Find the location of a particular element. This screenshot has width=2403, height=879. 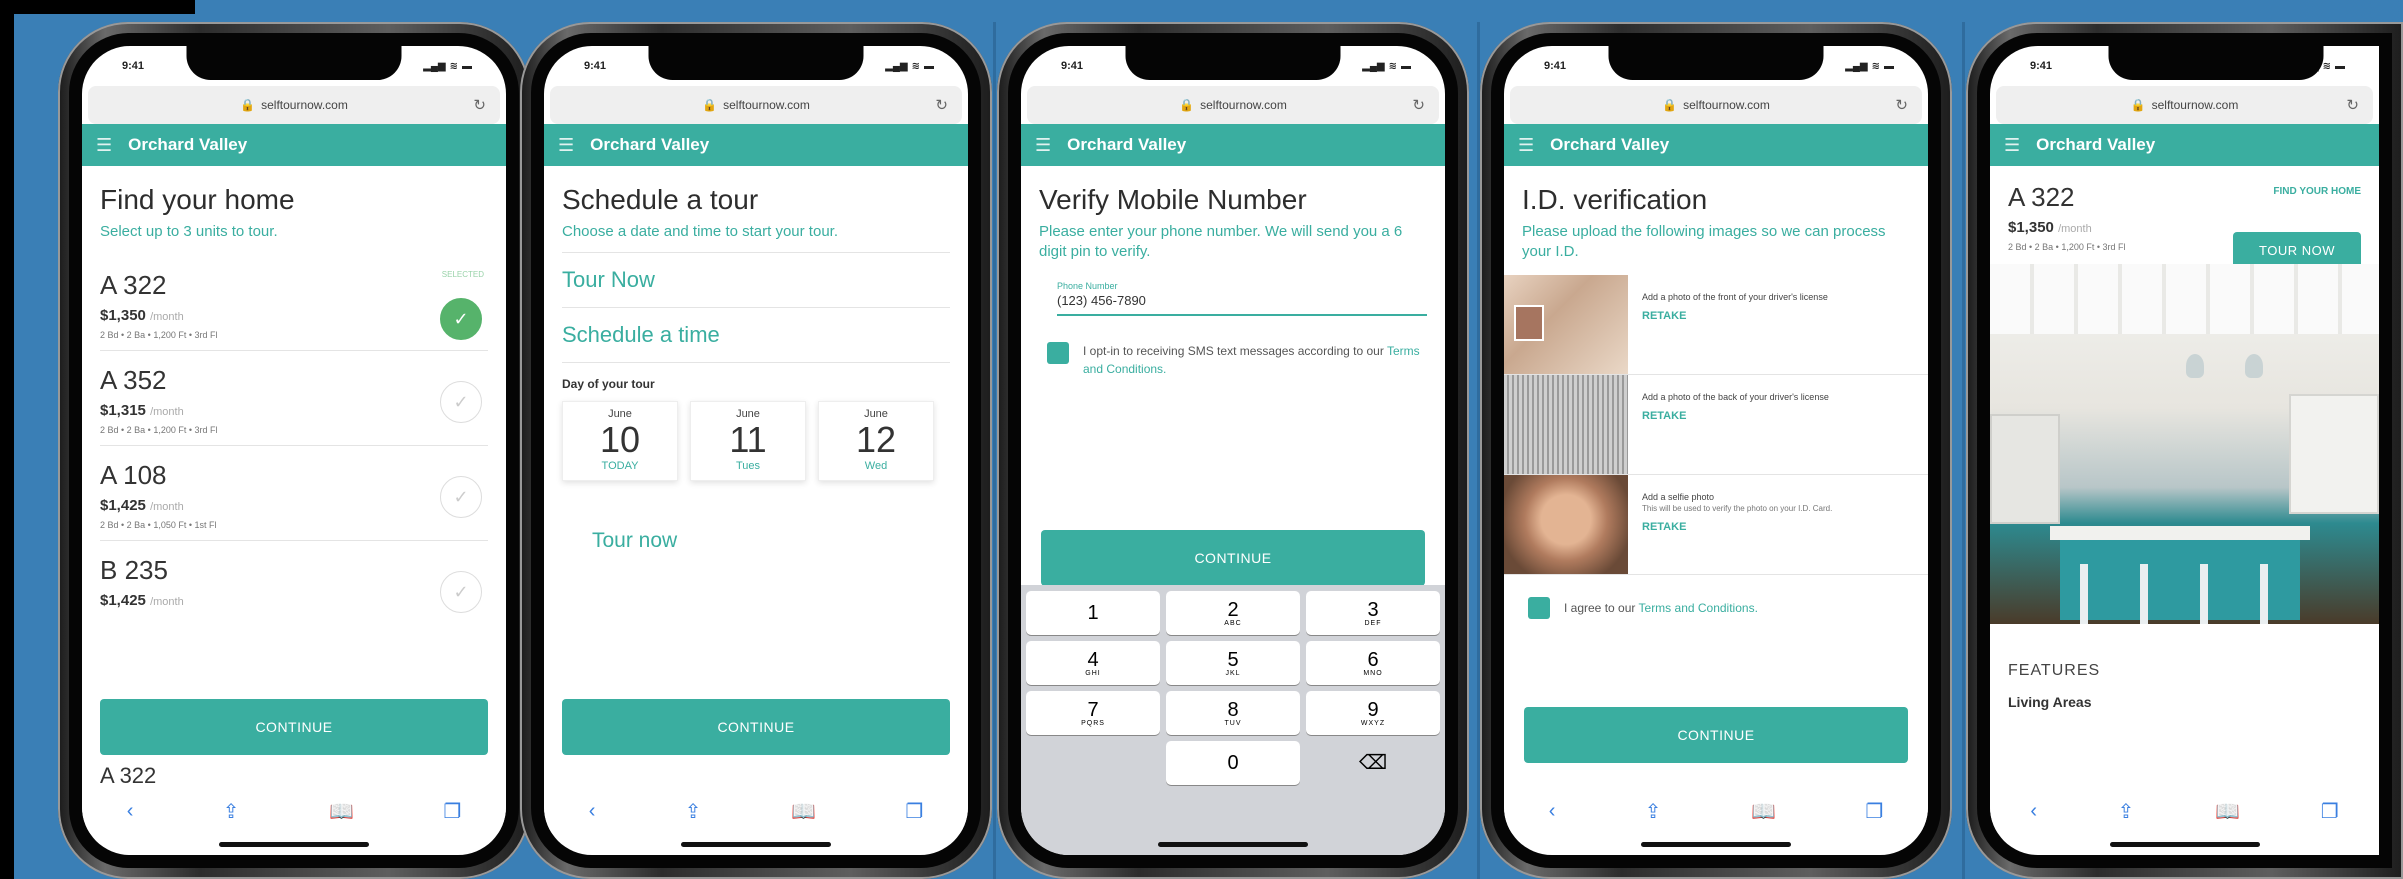

day-label: Day of your tour is located at coordinates (608, 384).